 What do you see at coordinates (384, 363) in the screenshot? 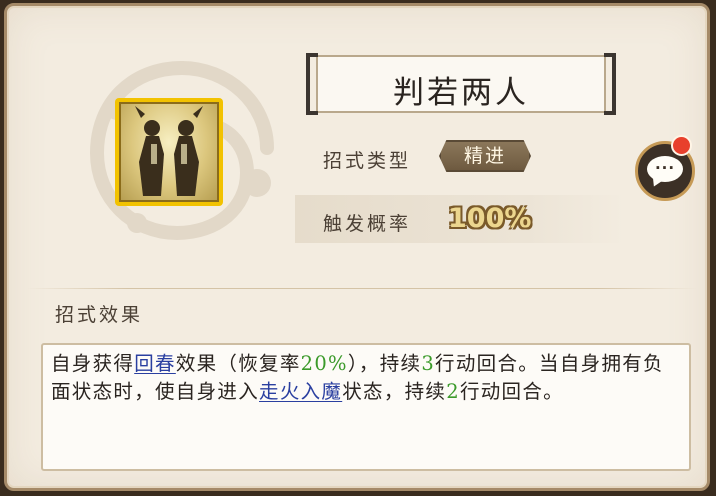
I see `effect-text-segment: ），持续` at bounding box center [384, 363].